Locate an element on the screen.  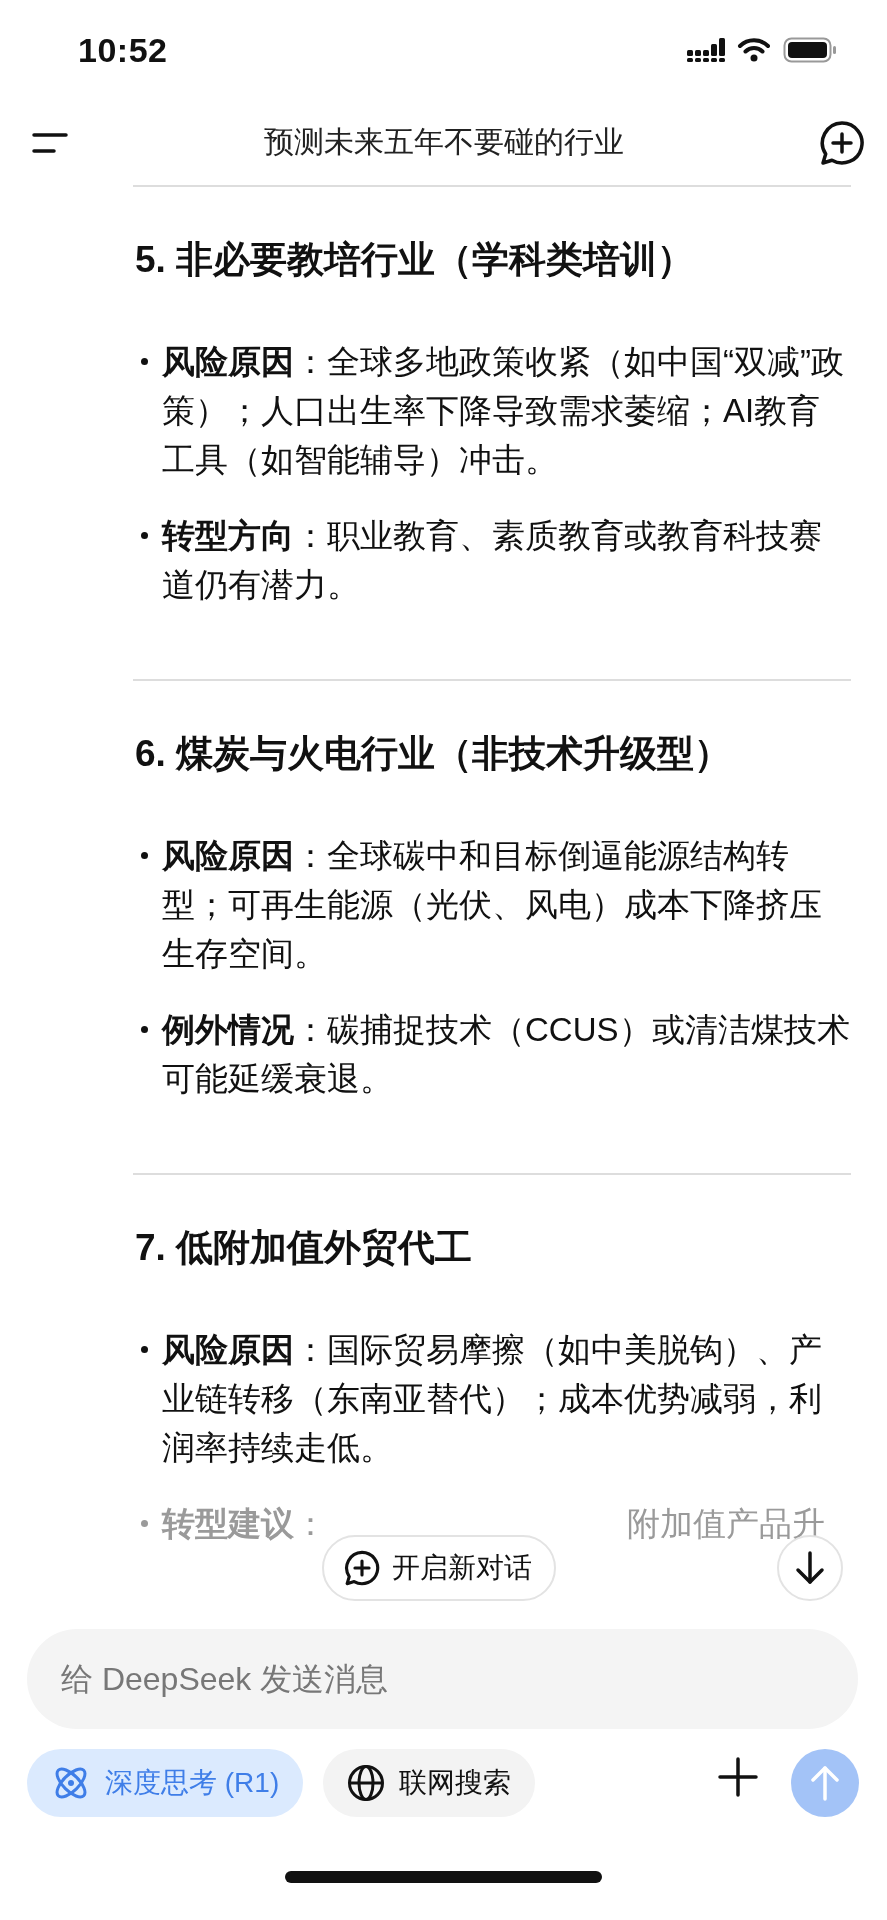
attach-button is located at coordinates (738, 1777).